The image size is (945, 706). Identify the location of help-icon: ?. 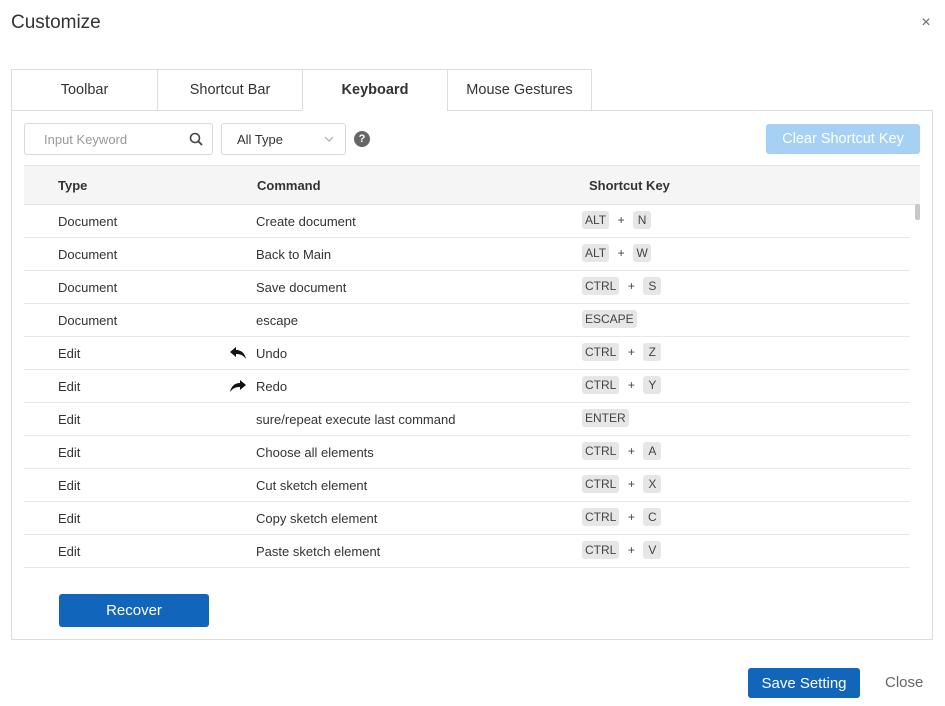
(362, 139).